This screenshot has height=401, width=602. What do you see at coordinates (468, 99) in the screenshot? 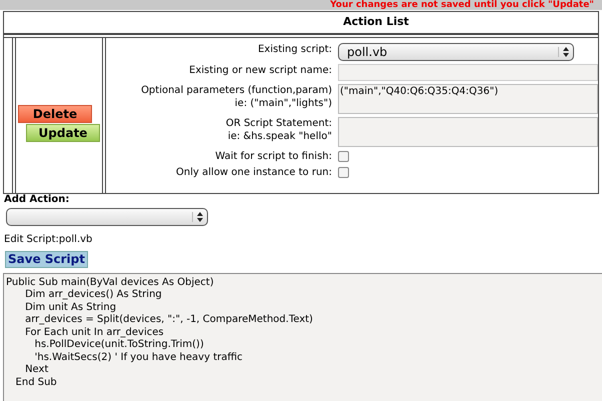
I see `text-area: ("main","Q40:Q6:Q35:Q4:Q36")` at bounding box center [468, 99].